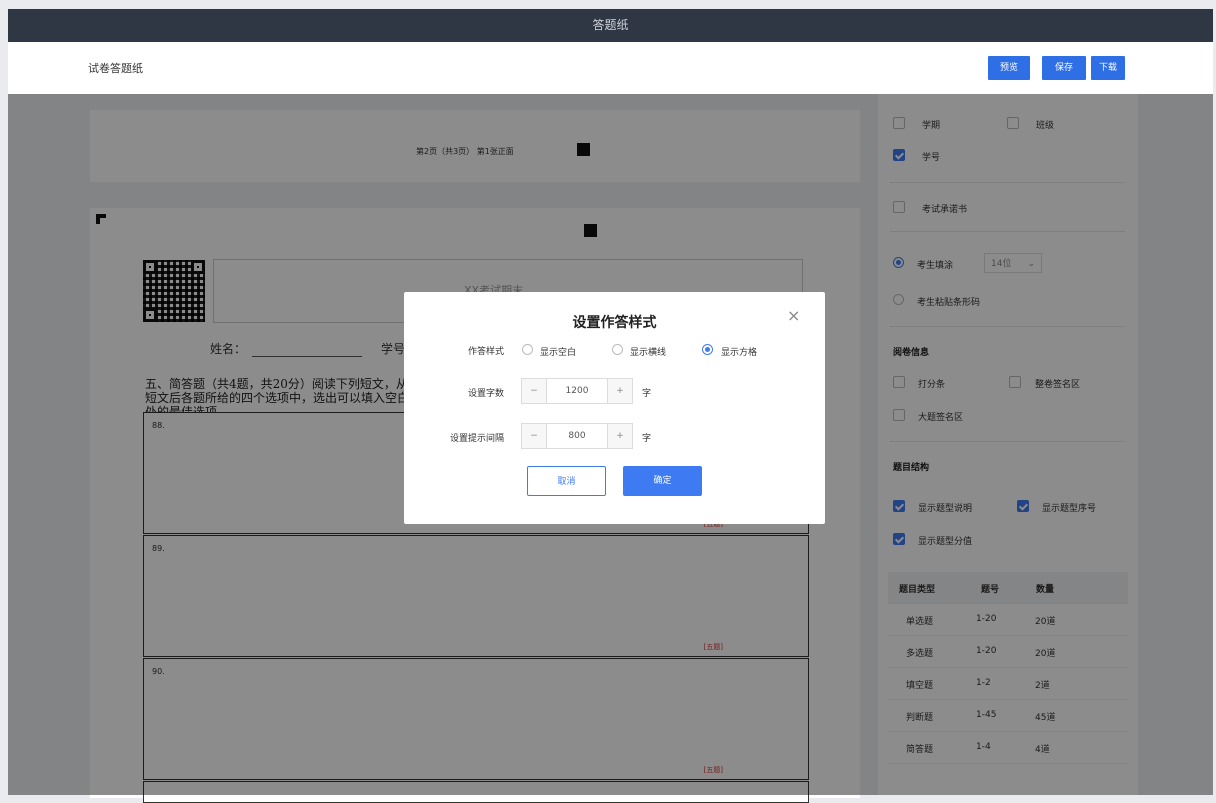 This screenshot has width=1216, height=803. What do you see at coordinates (610, 25) in the screenshot?
I see `app-title-bar: 答题纸` at bounding box center [610, 25].